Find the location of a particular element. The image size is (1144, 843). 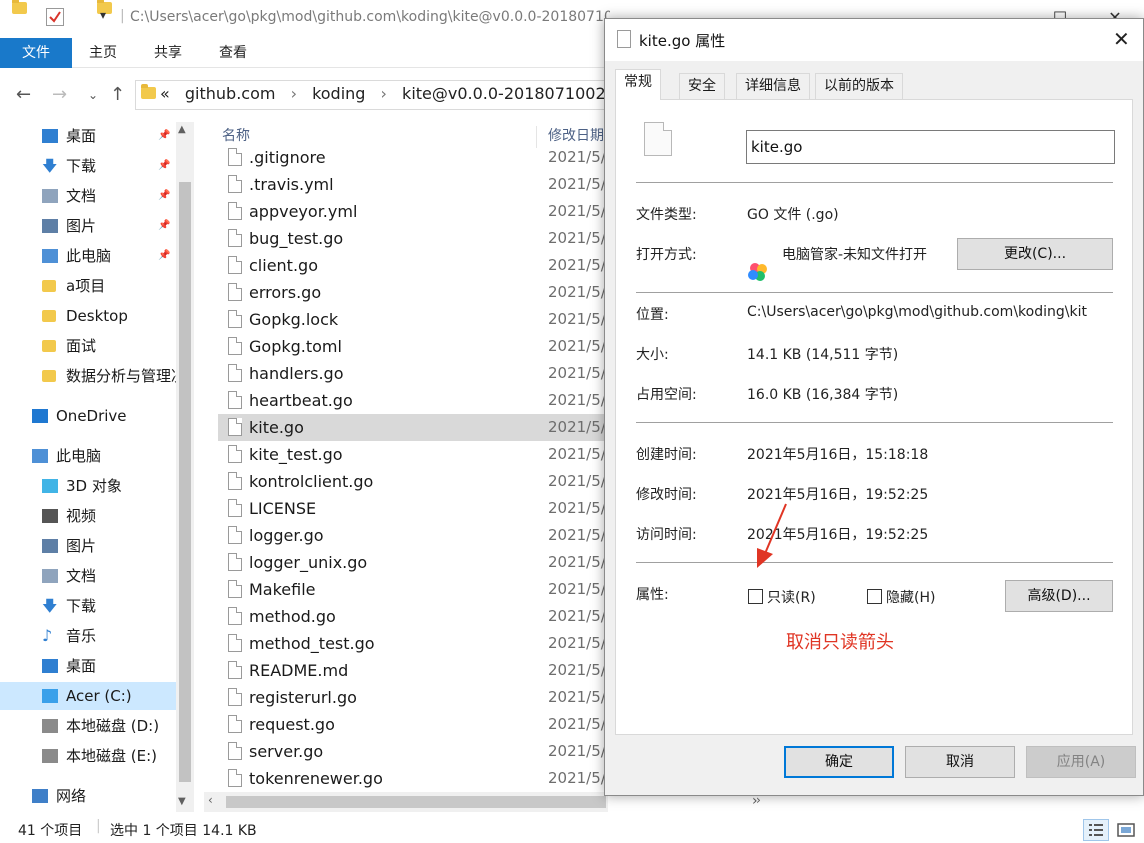

hidden-label: 隐藏(H) is located at coordinates (910, 597).